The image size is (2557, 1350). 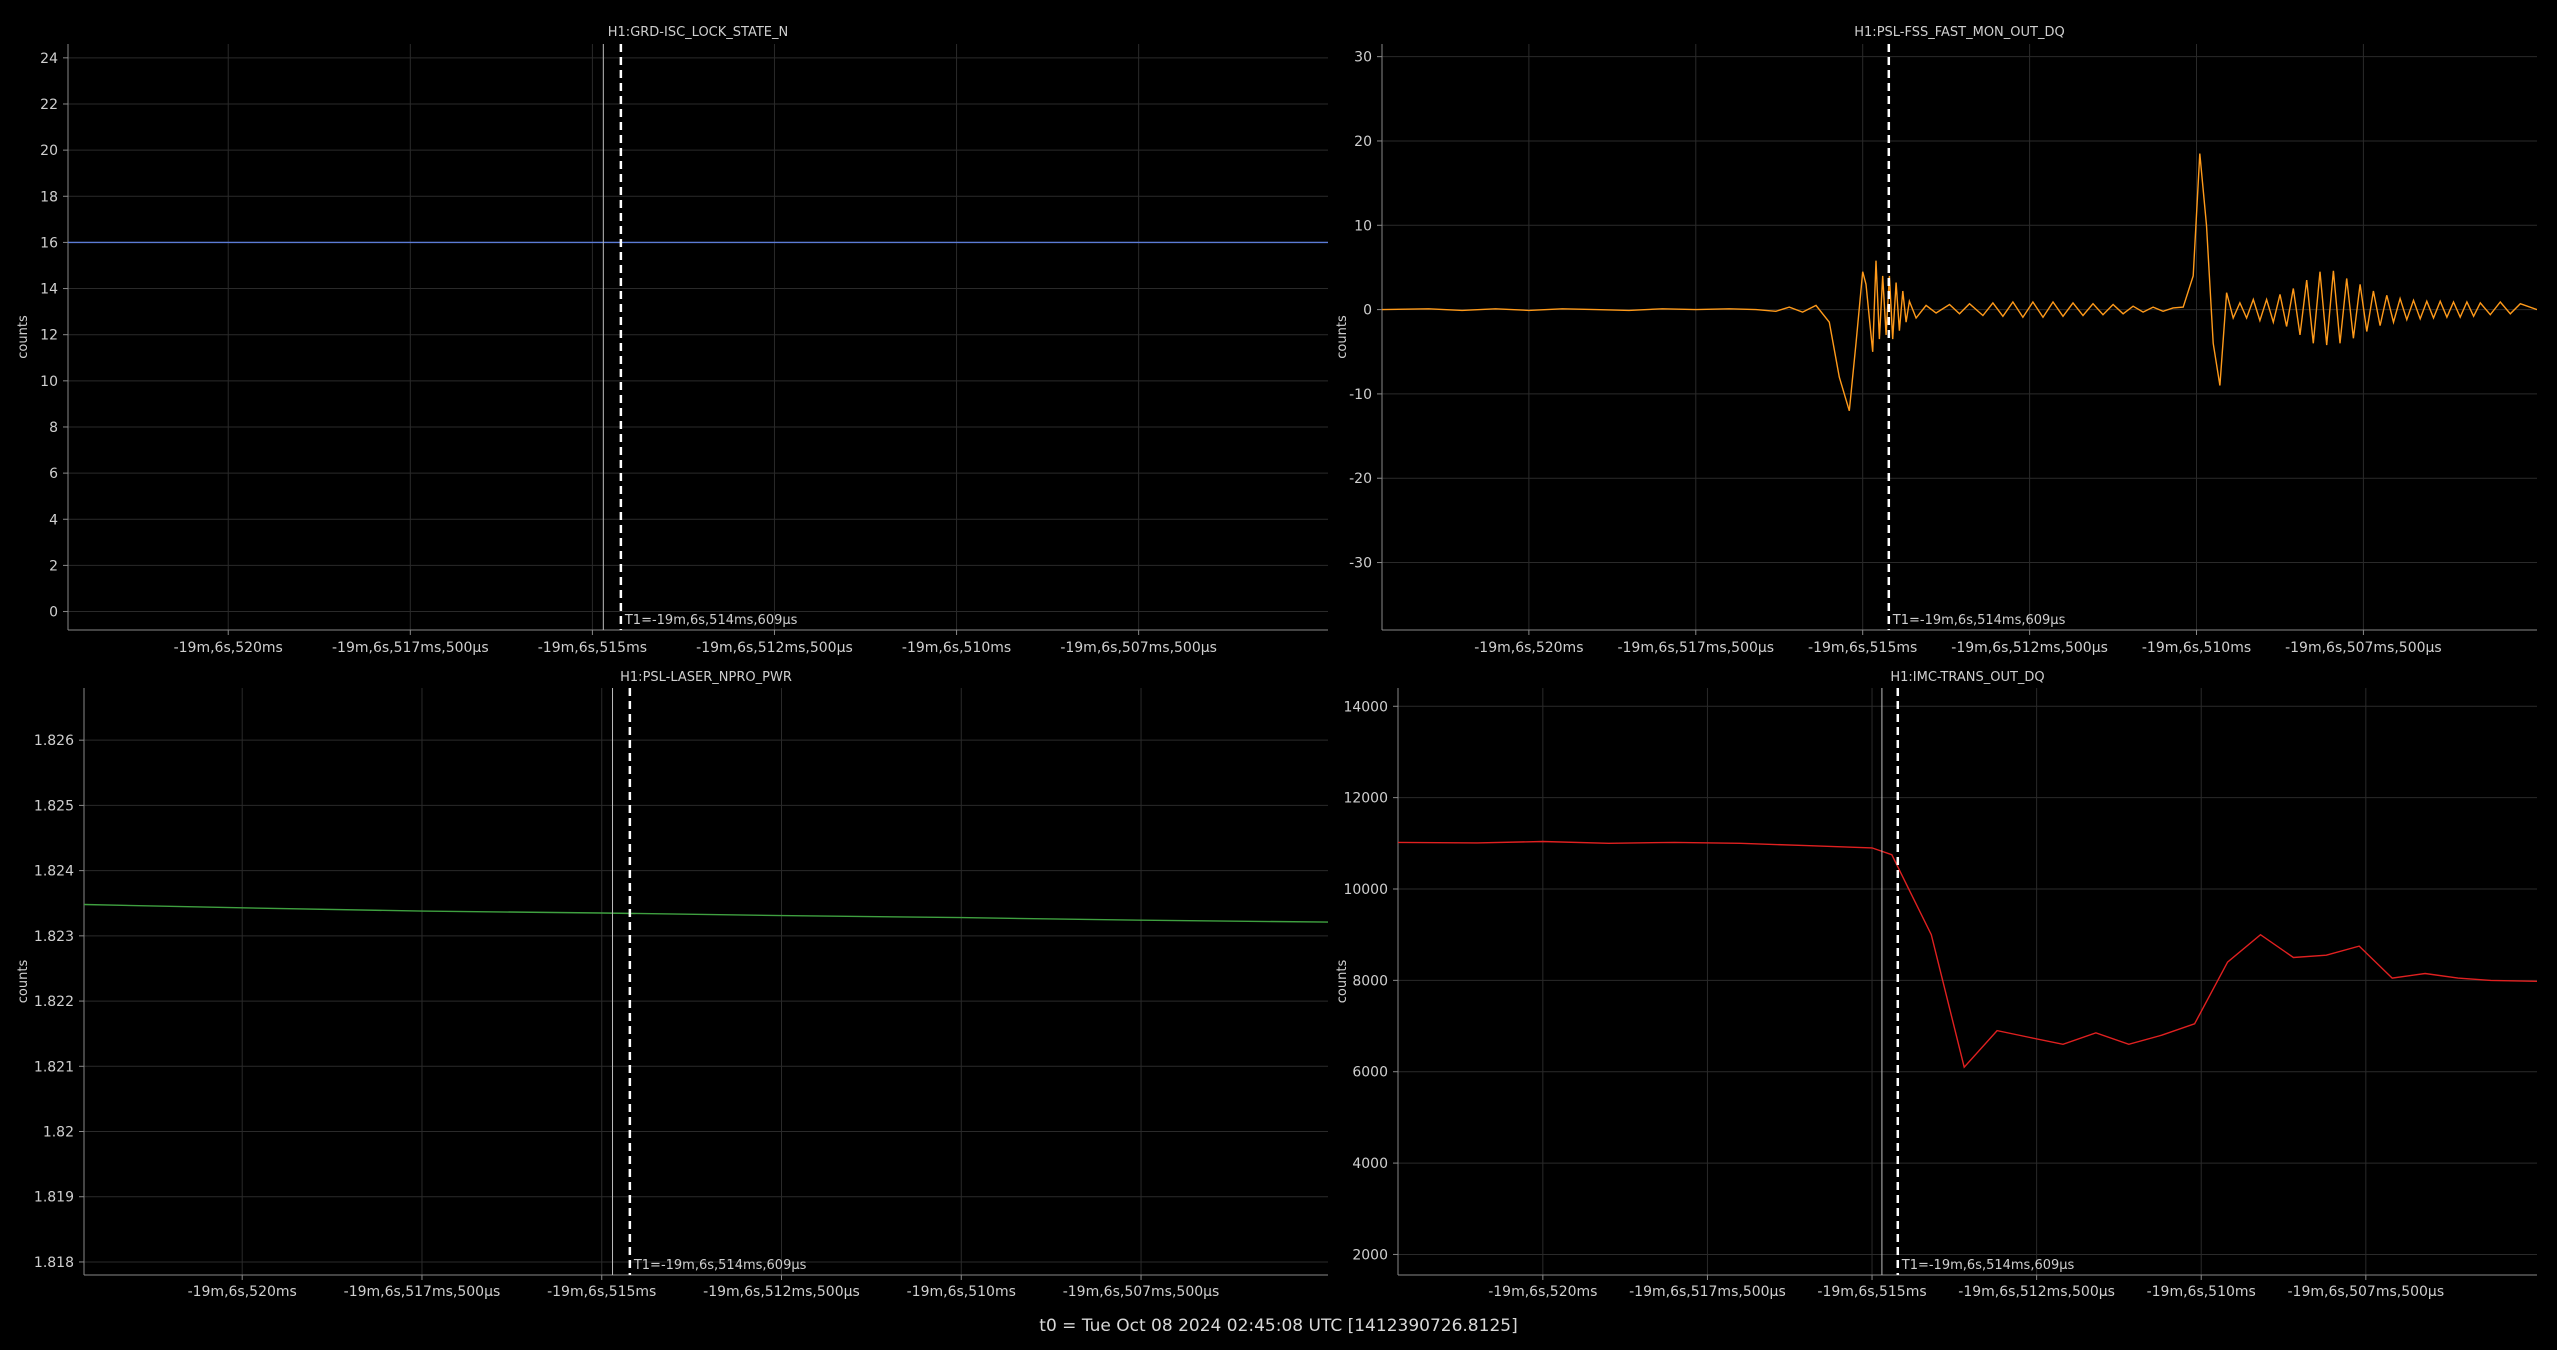 I want to click on y-tick-label: 1.82, so click(x=58, y=1133).